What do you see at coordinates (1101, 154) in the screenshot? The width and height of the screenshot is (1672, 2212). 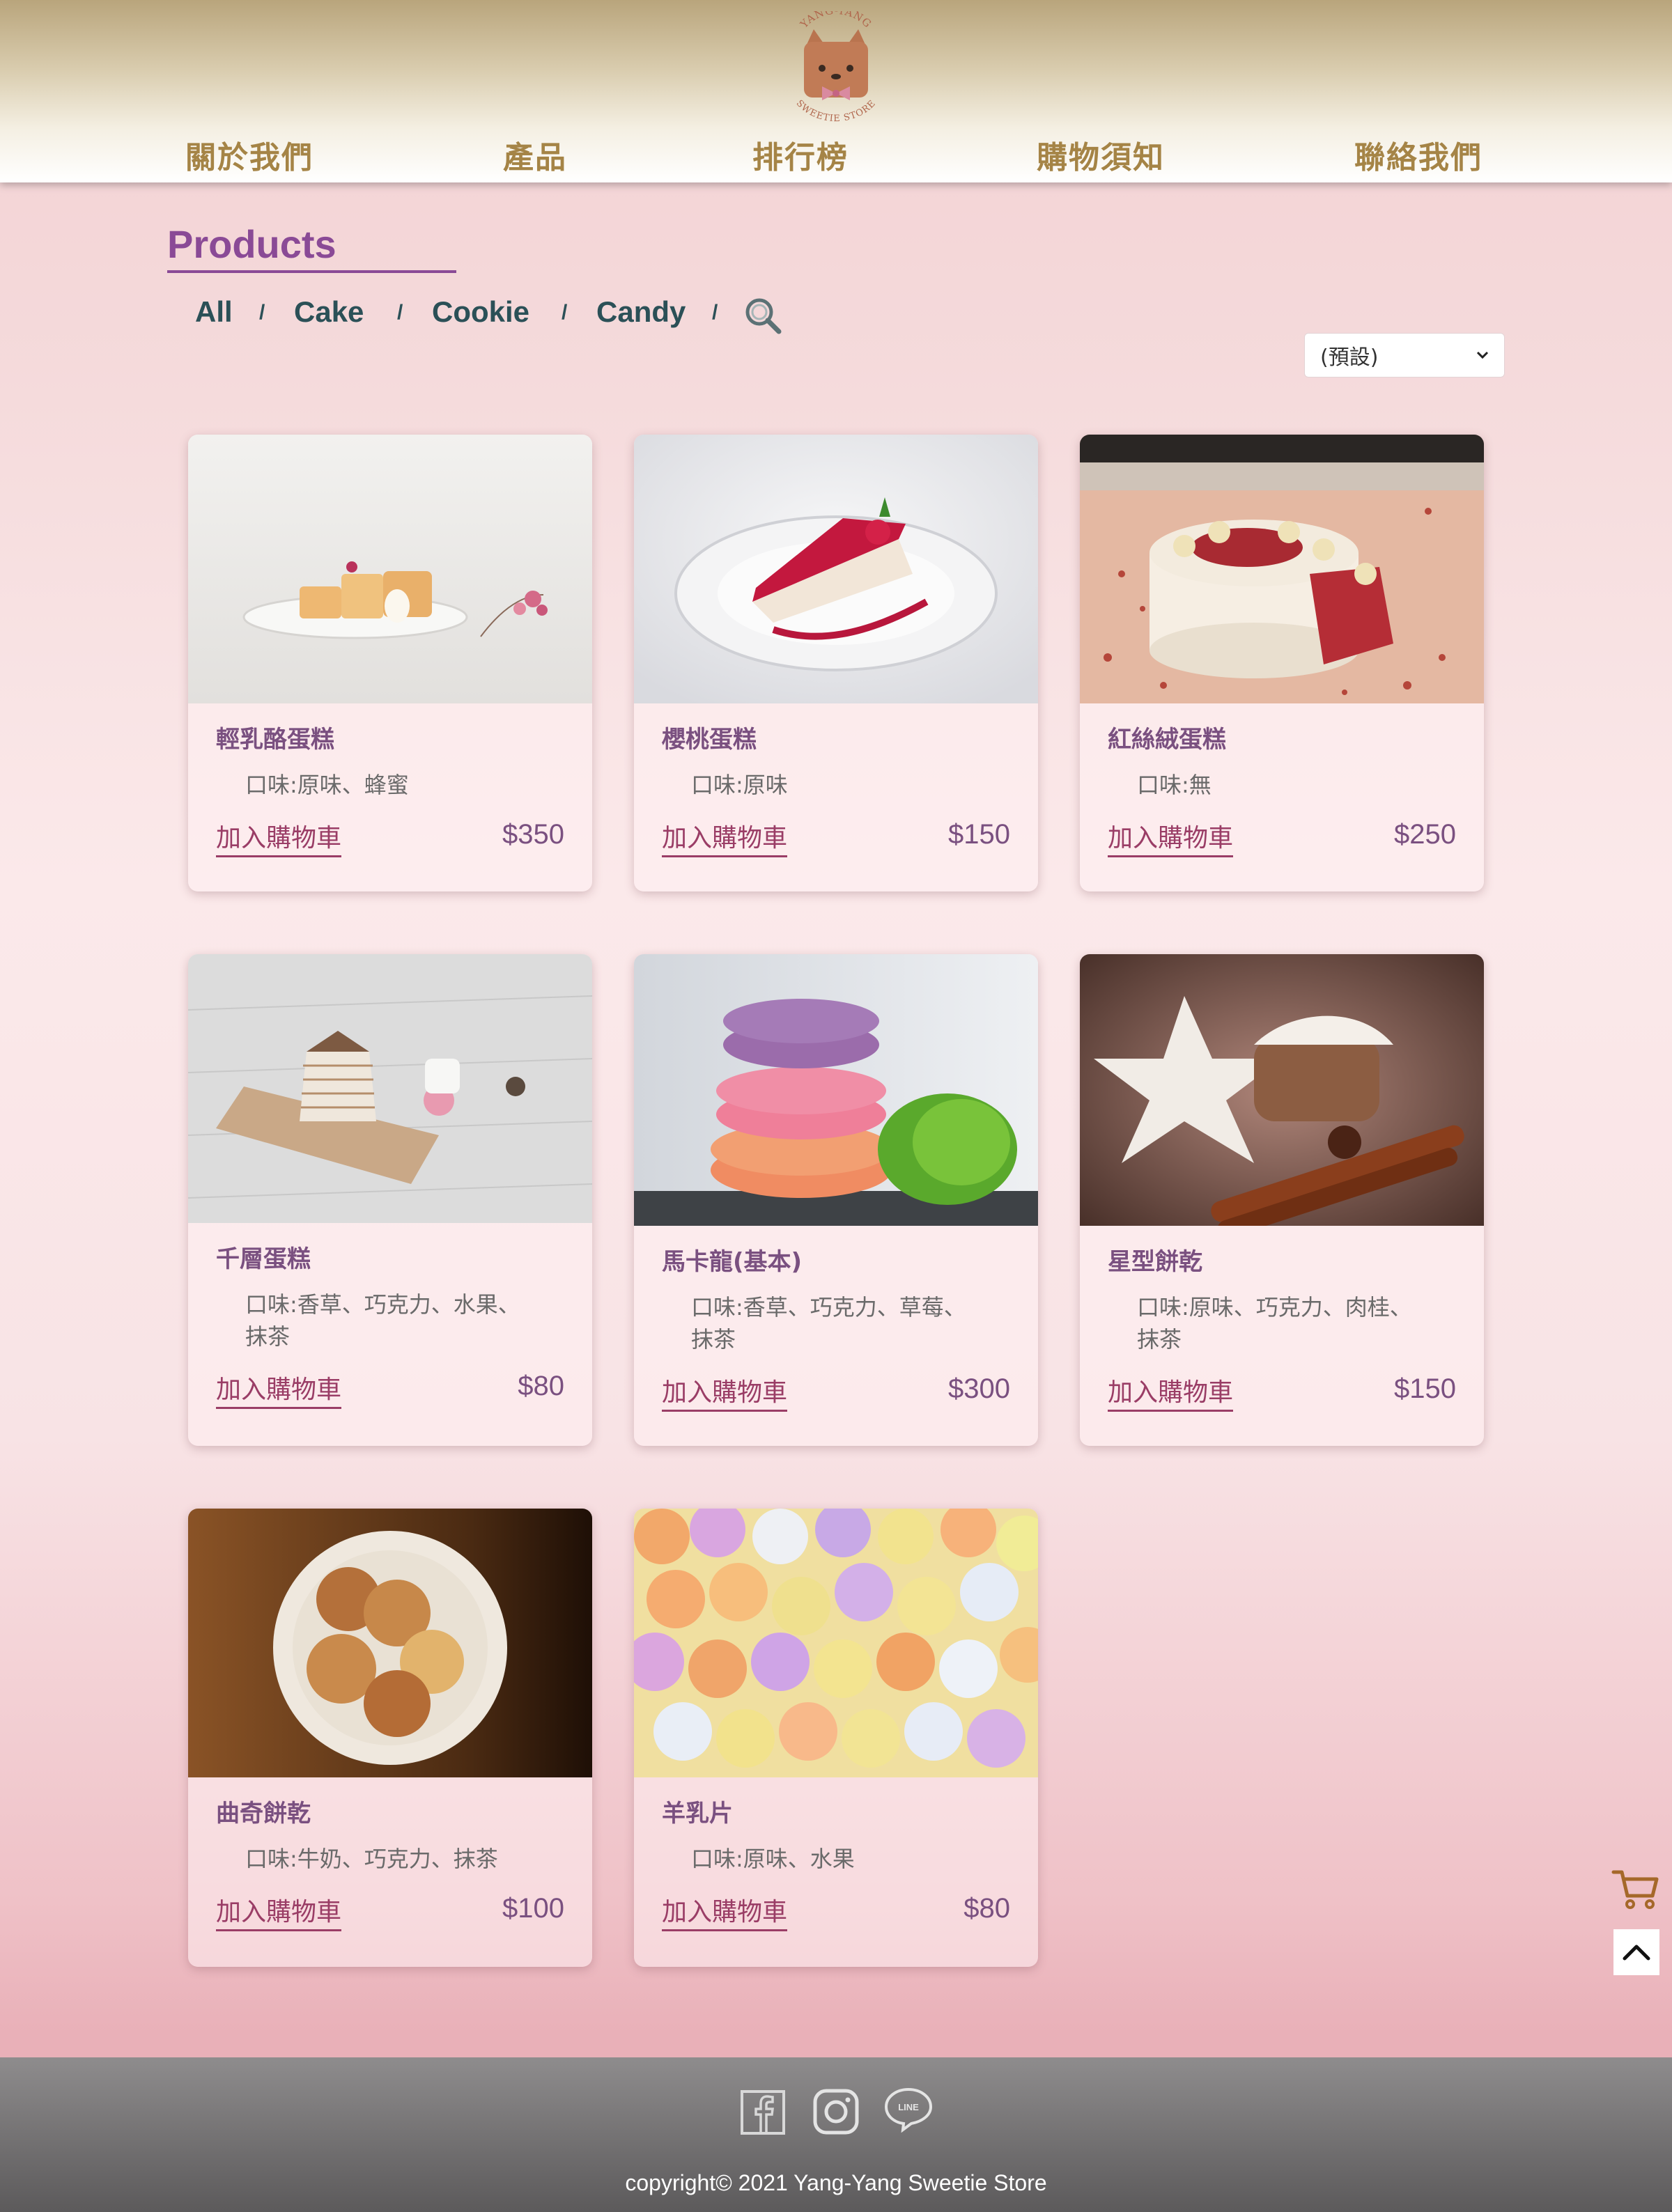 I see `nav-shopping-notes: 購物須知` at bounding box center [1101, 154].